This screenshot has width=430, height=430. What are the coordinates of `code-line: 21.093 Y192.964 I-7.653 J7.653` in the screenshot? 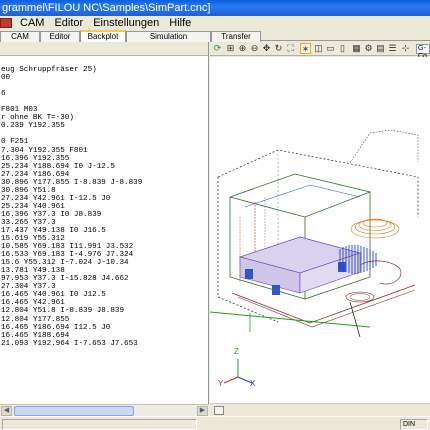 It's located at (104, 344).